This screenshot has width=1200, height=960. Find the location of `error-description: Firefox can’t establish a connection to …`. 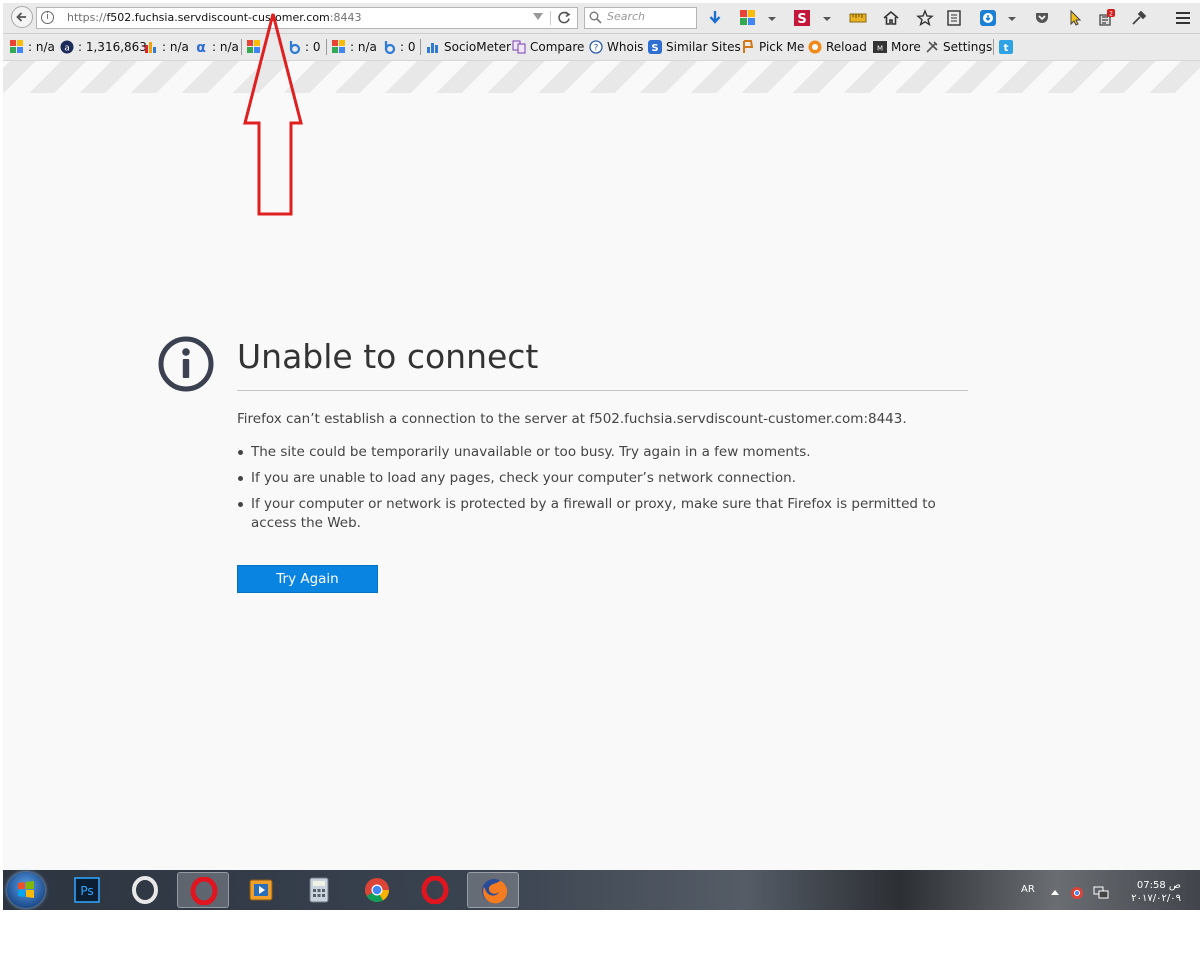

error-description: Firefox can’t establish a connection to … is located at coordinates (572, 419).